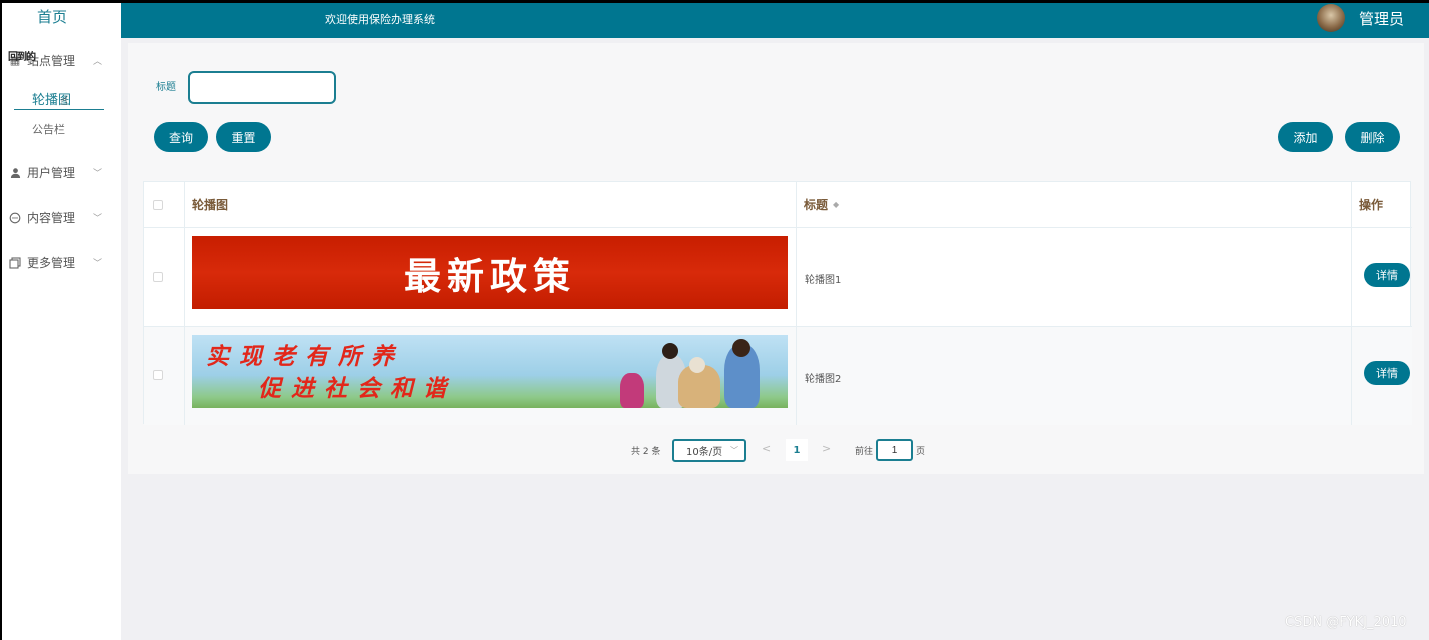 Image resolution: width=1429 pixels, height=640 pixels. Describe the element at coordinates (894, 450) in the screenshot. I see `goto-page-input` at that location.